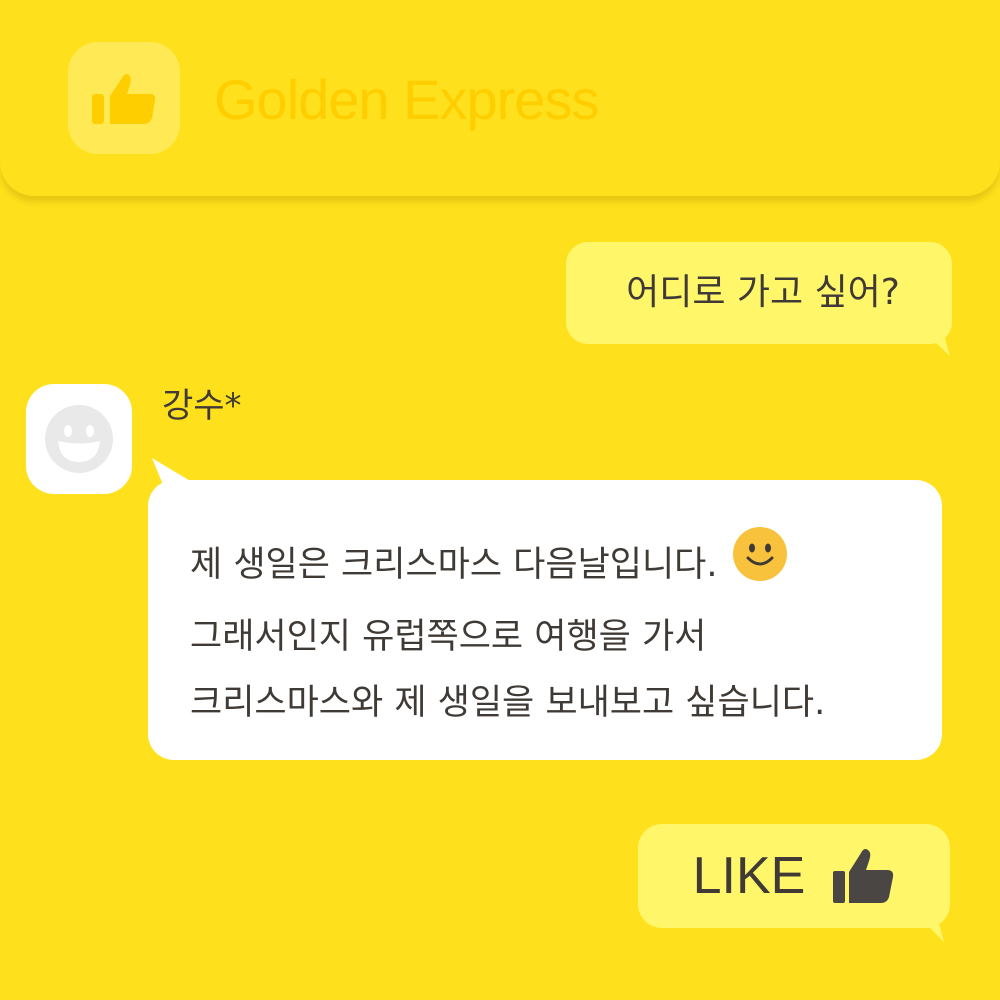  I want to click on sent-message-bubble: 어디로 가고 싶어?, so click(759, 299).